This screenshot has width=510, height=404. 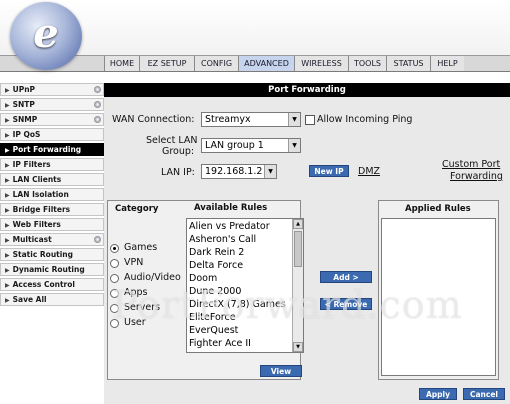 What do you see at coordinates (43, 254) in the screenshot?
I see `sidebar-item-label: Static Routing` at bounding box center [43, 254].